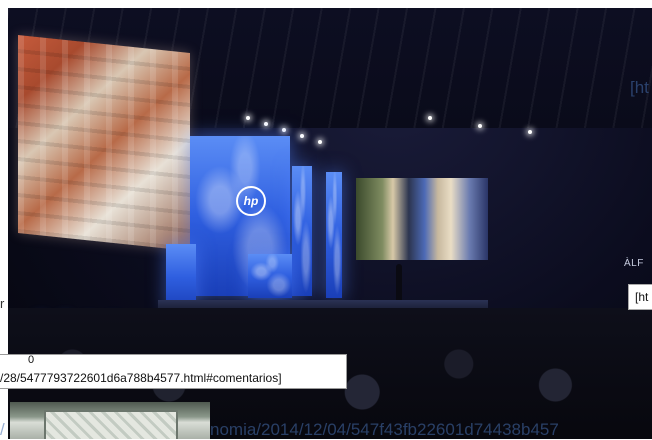  Describe the element at coordinates (634, 263) in the screenshot. I see `right-tag: ÀLF` at that location.